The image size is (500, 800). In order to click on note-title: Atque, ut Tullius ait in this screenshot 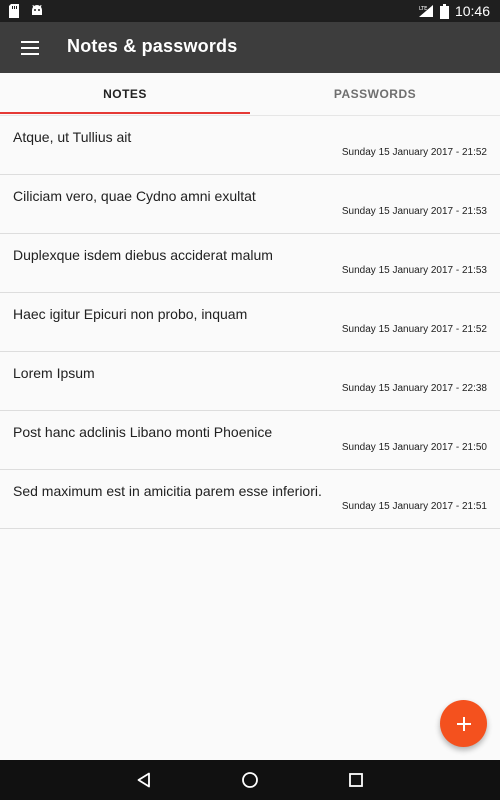, I will do `click(72, 137)`.